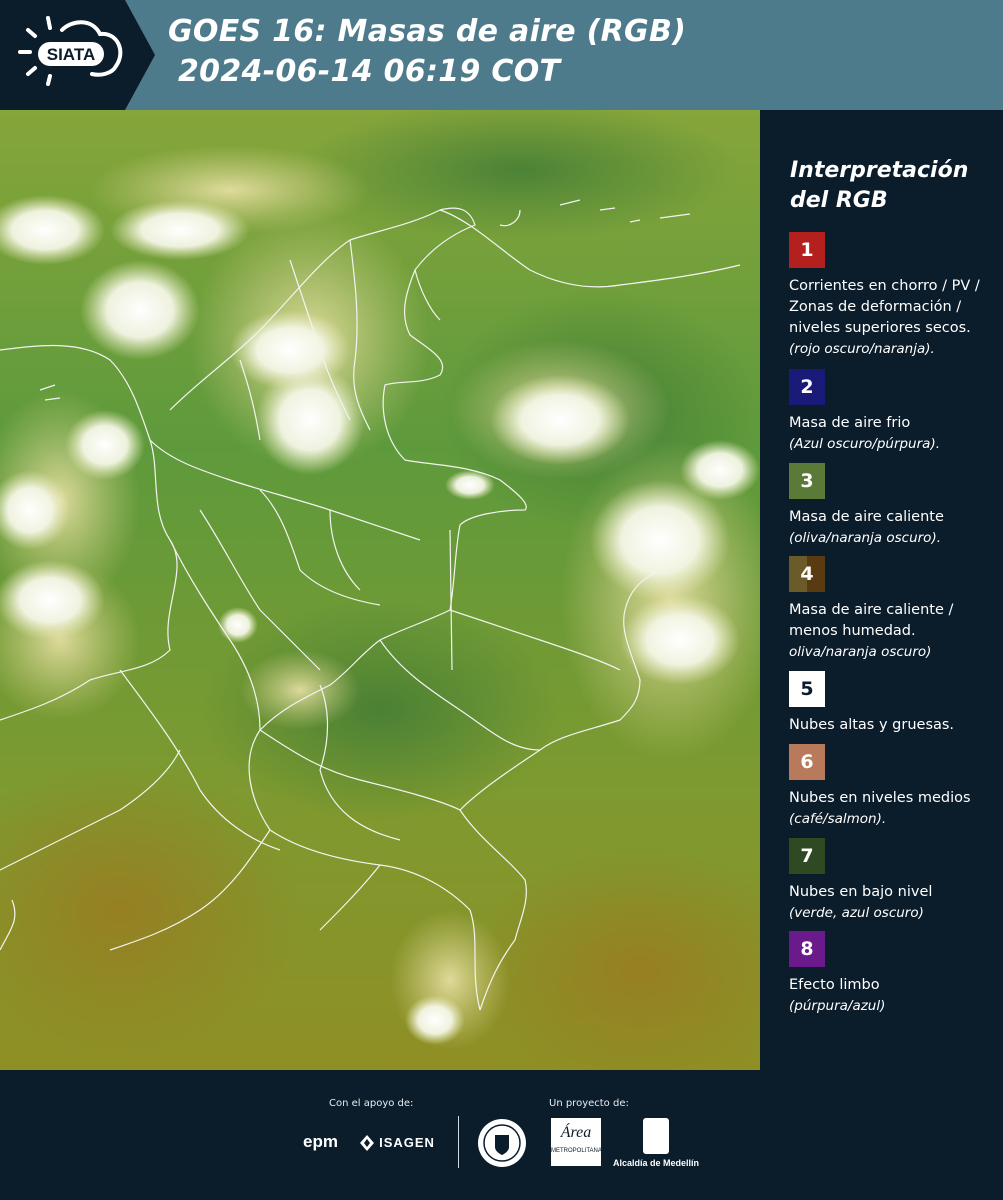 The height and width of the screenshot is (1200, 1003). I want to click on legend-label-5: Nubes altas y gruesas., so click(889, 725).